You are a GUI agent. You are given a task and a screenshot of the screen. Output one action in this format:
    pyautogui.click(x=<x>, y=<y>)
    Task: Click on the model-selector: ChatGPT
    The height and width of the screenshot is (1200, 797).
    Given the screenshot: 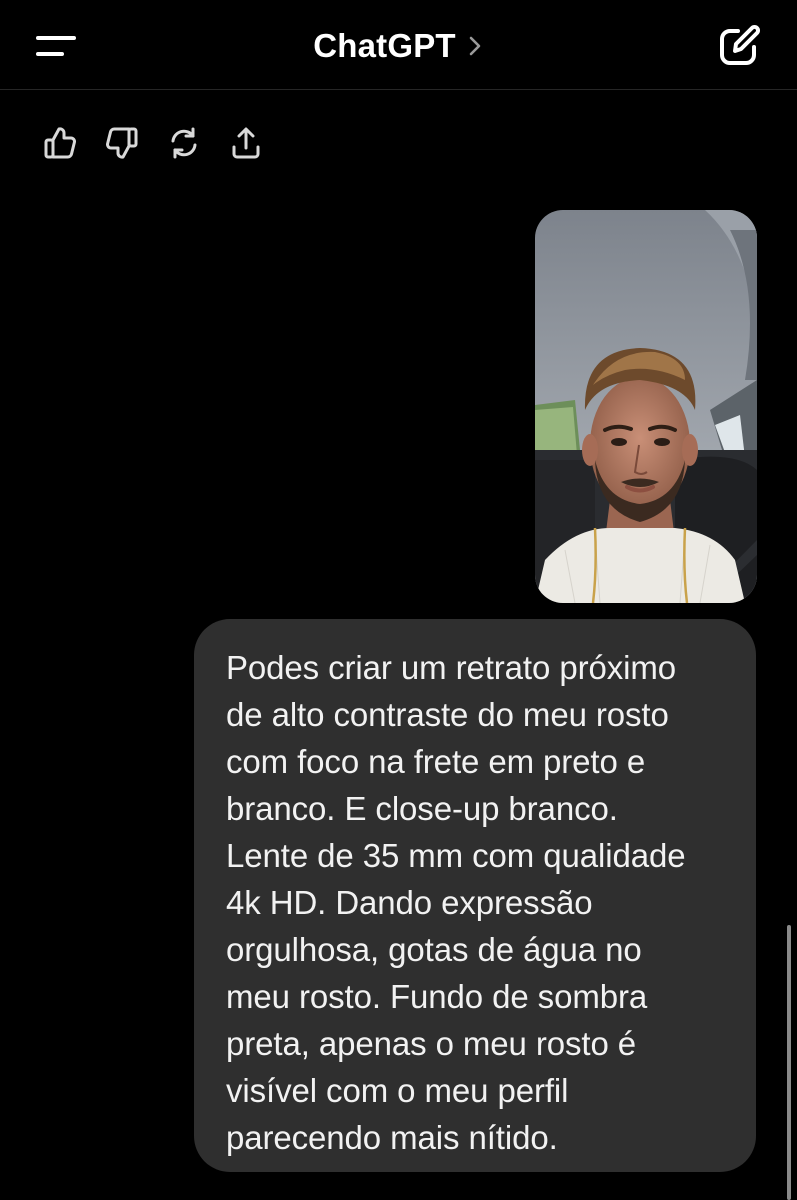 What is the action you would take?
    pyautogui.click(x=398, y=46)
    